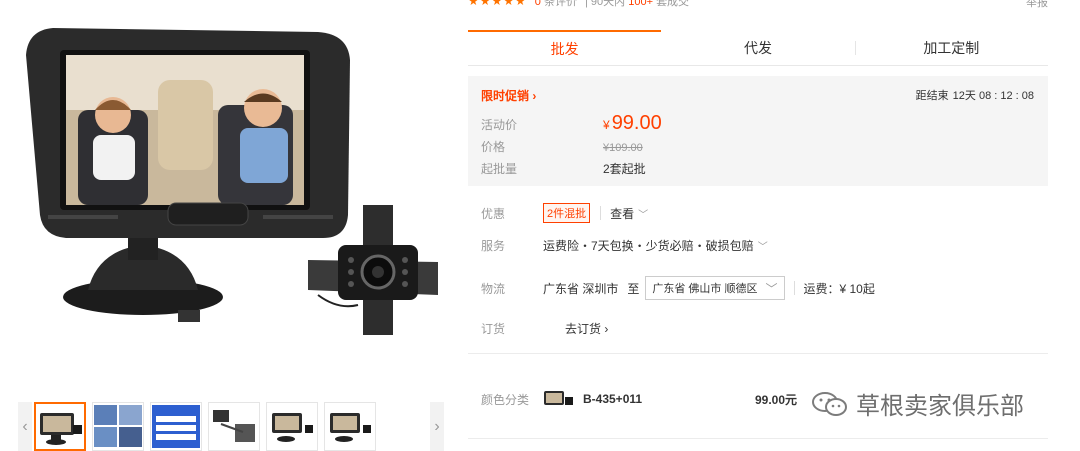 The height and width of the screenshot is (451, 1080). Describe the element at coordinates (951, 47) in the screenshot. I see `tab-custom-processing: 加工定制` at that location.